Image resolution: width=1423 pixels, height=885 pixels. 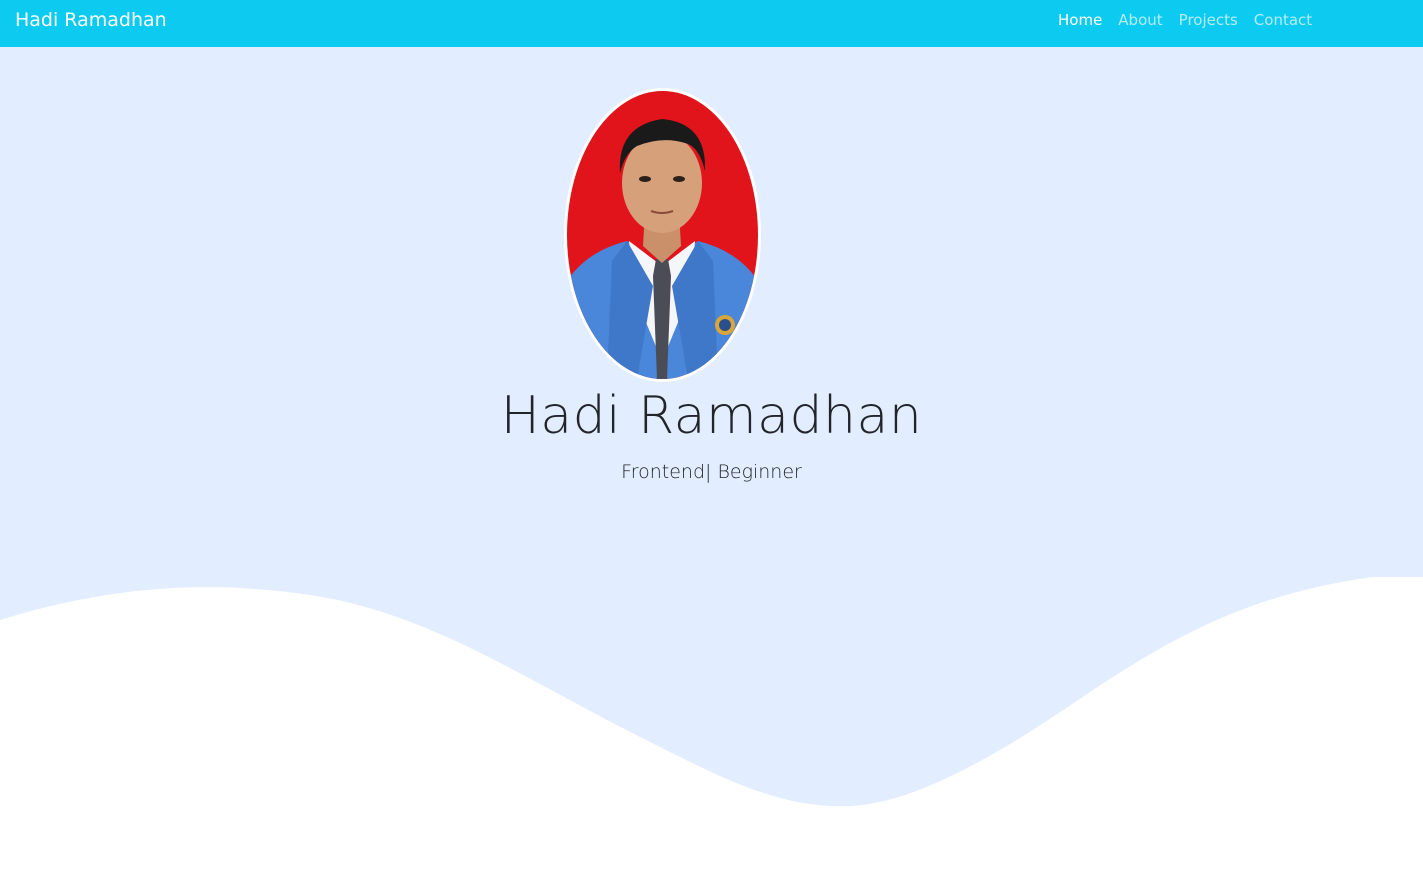 I want to click on hero-tagline: Frontend| Beginner, so click(x=711, y=472).